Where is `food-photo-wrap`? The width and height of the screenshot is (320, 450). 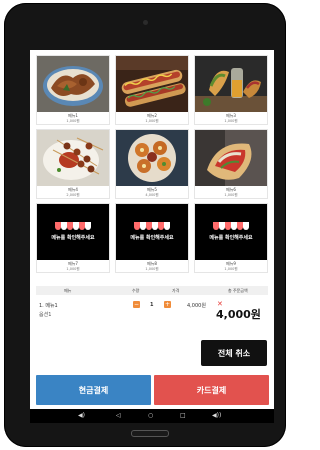
food-photo-wrap is located at coordinates (231, 158).